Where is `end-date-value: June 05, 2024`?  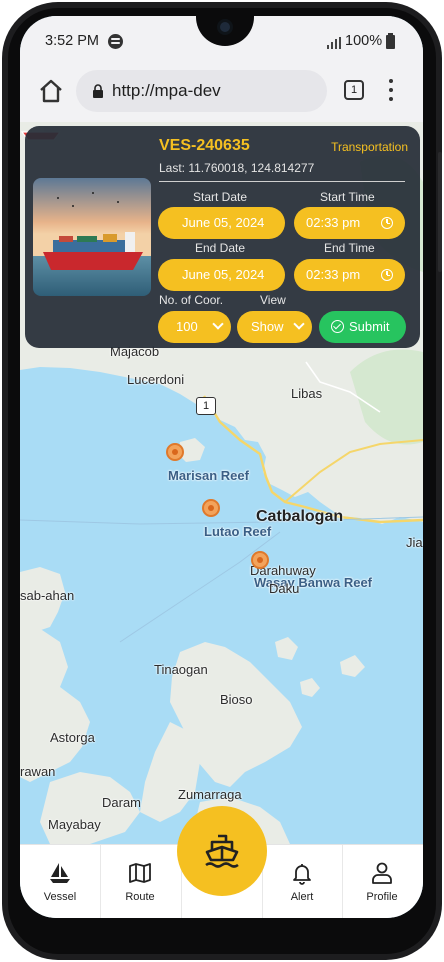 end-date-value: June 05, 2024 is located at coordinates (223, 274).